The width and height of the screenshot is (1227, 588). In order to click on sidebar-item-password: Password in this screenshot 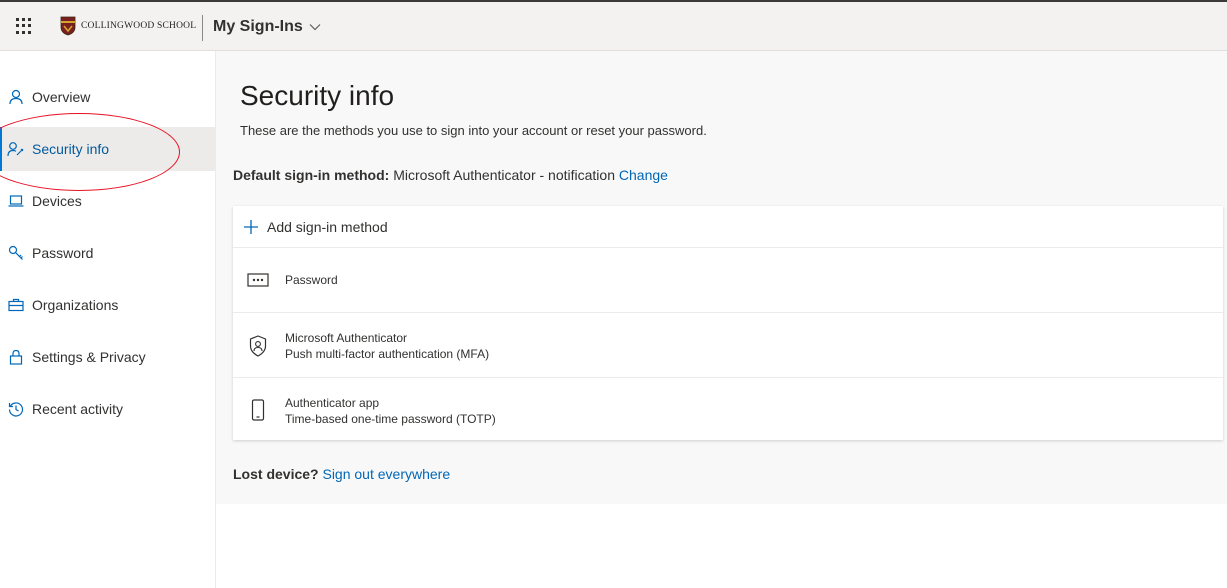, I will do `click(107, 253)`.